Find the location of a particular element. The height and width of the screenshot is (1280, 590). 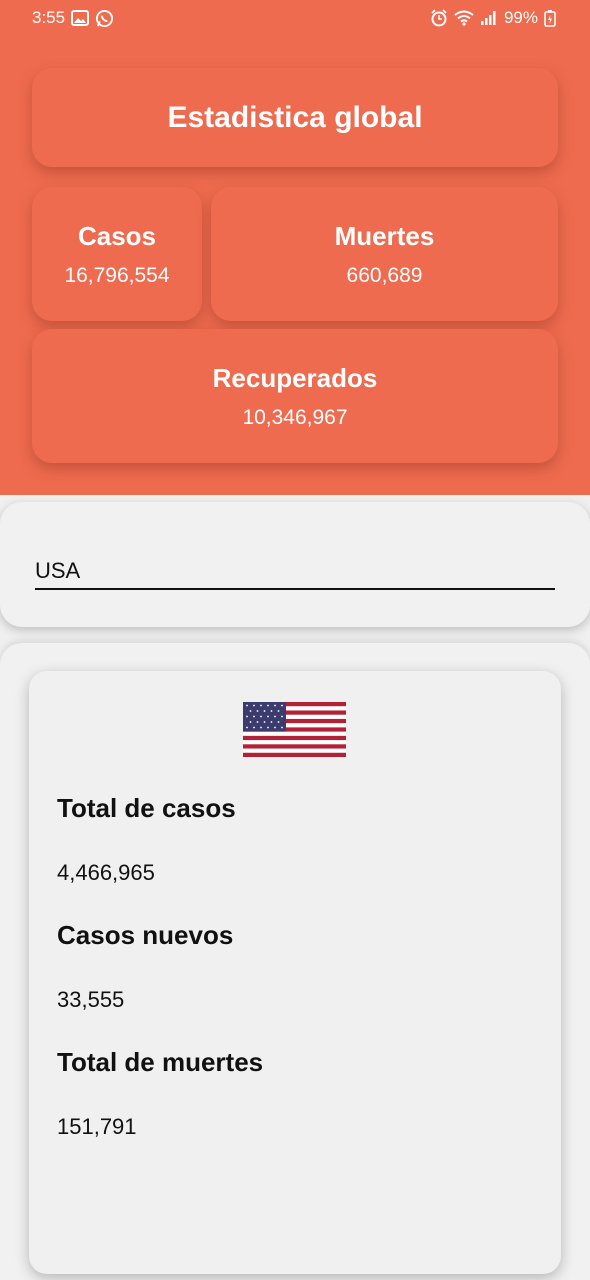

total-deaths-value: 151,791 is located at coordinates (97, 1126).